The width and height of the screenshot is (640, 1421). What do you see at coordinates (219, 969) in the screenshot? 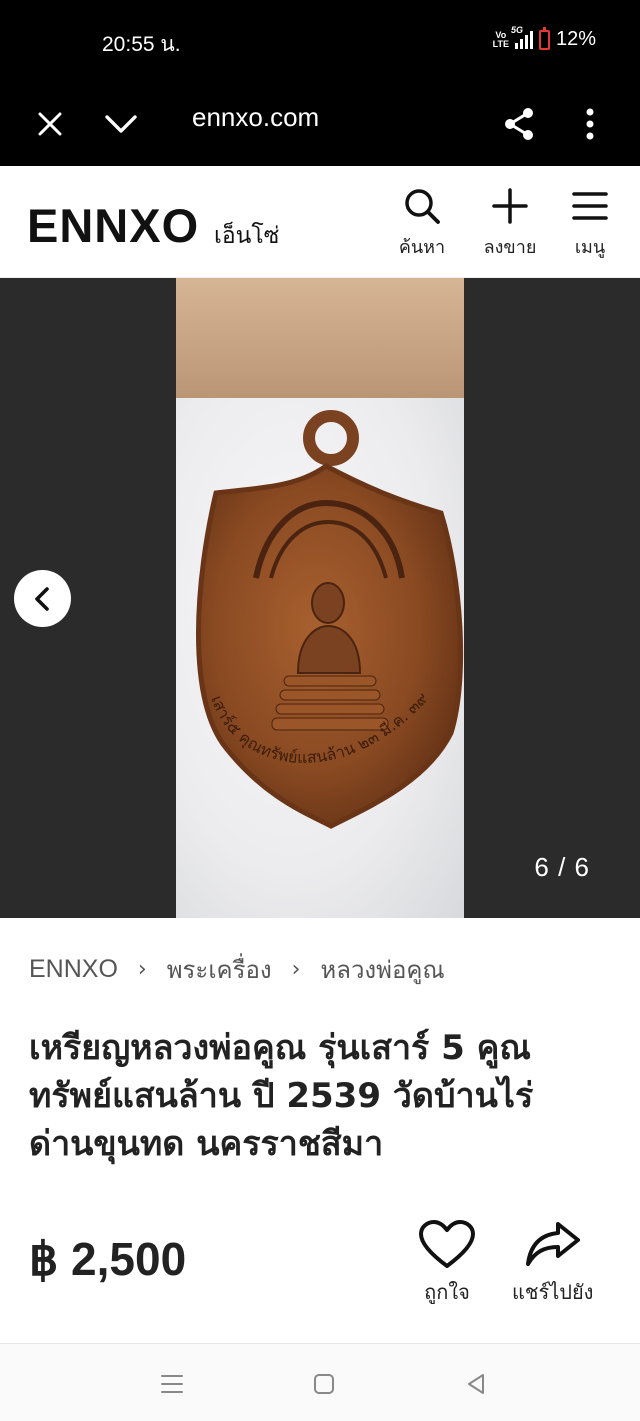
I see `breadcrumb-category: พระเครื่อง` at bounding box center [219, 969].